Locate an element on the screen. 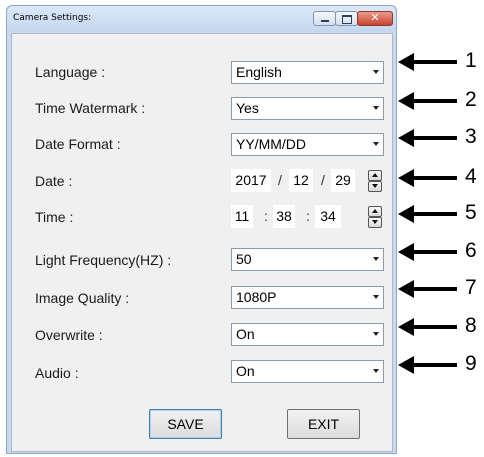 The width and height of the screenshot is (484, 457). light-frequency-select: 50 is located at coordinates (307, 259).